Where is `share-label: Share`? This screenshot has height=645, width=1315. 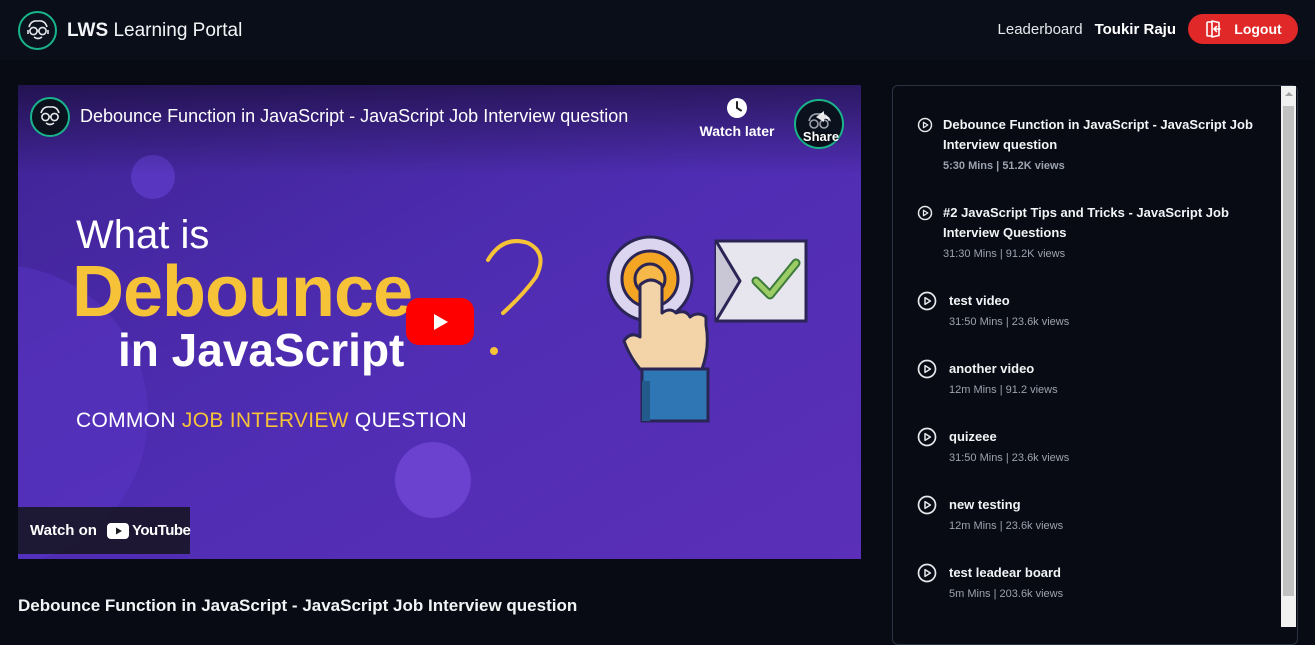 share-label: Share is located at coordinates (821, 136).